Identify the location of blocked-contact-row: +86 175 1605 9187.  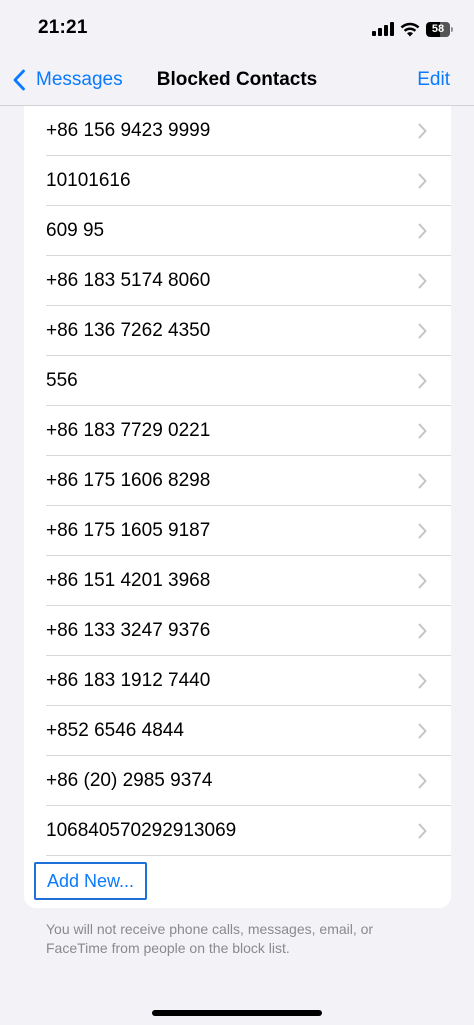
(237, 531).